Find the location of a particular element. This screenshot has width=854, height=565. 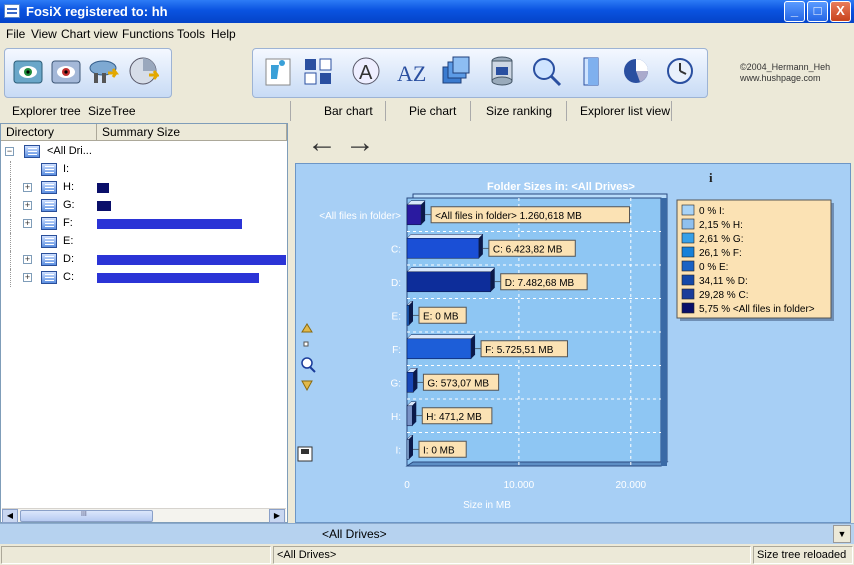

sort-az-icon: AZ is located at coordinates (411, 72).